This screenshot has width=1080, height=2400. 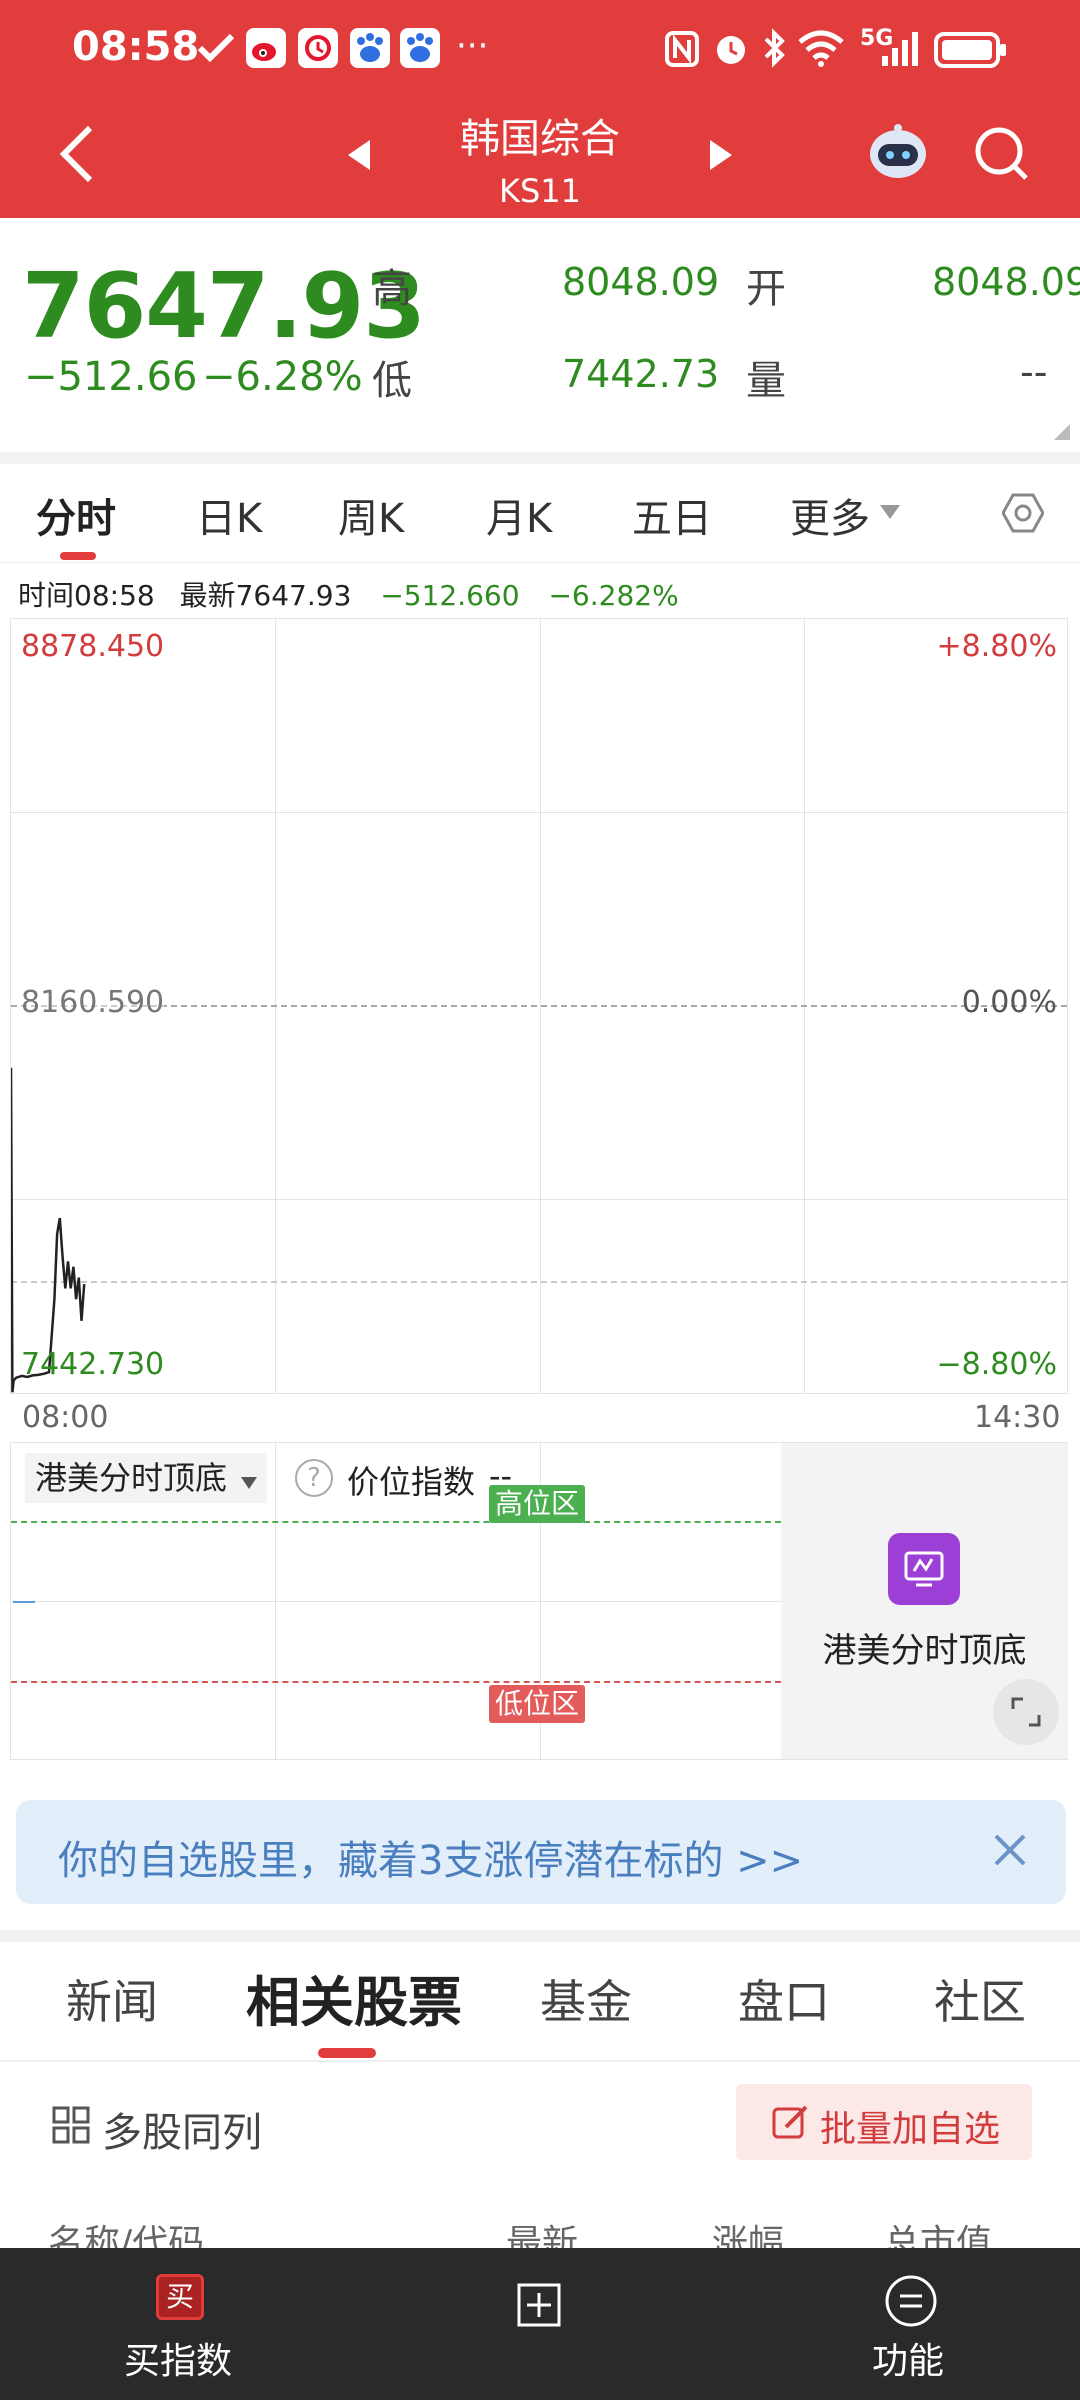 What do you see at coordinates (898, 154) in the screenshot?
I see `robot-assistant-icon` at bounding box center [898, 154].